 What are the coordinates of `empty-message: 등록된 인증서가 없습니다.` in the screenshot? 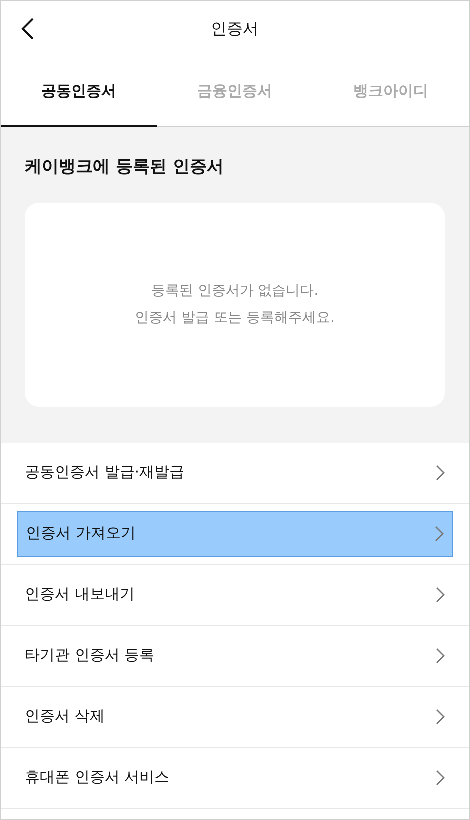 It's located at (235, 291).